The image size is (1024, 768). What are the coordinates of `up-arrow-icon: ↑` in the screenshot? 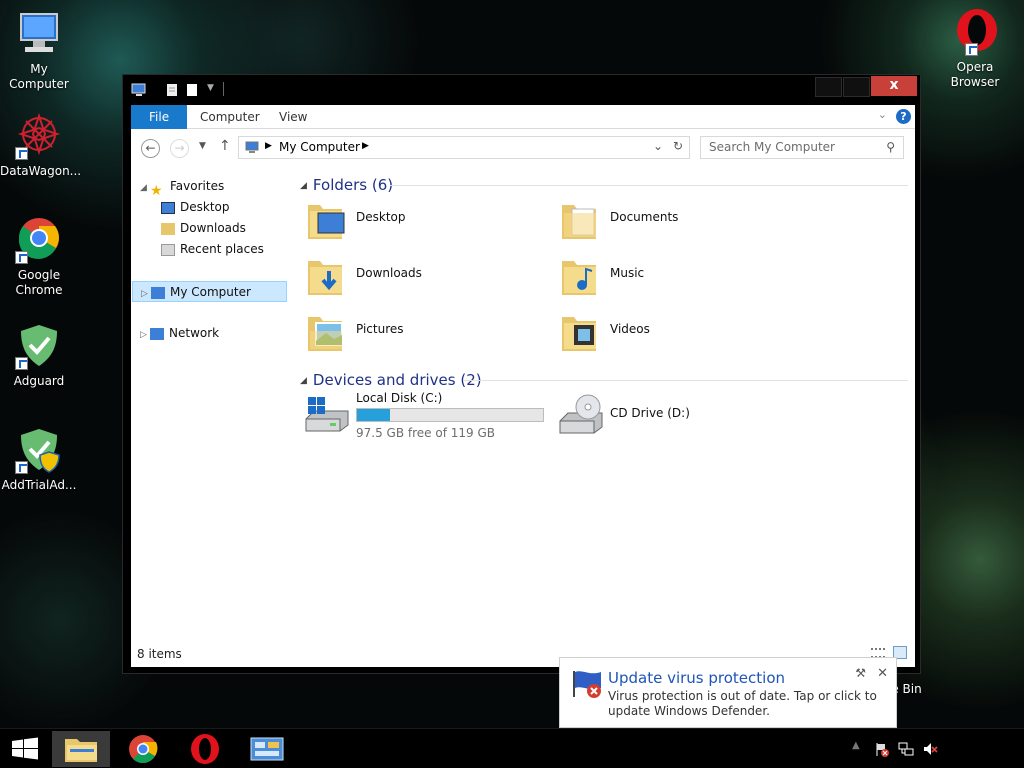 It's located at (225, 146).